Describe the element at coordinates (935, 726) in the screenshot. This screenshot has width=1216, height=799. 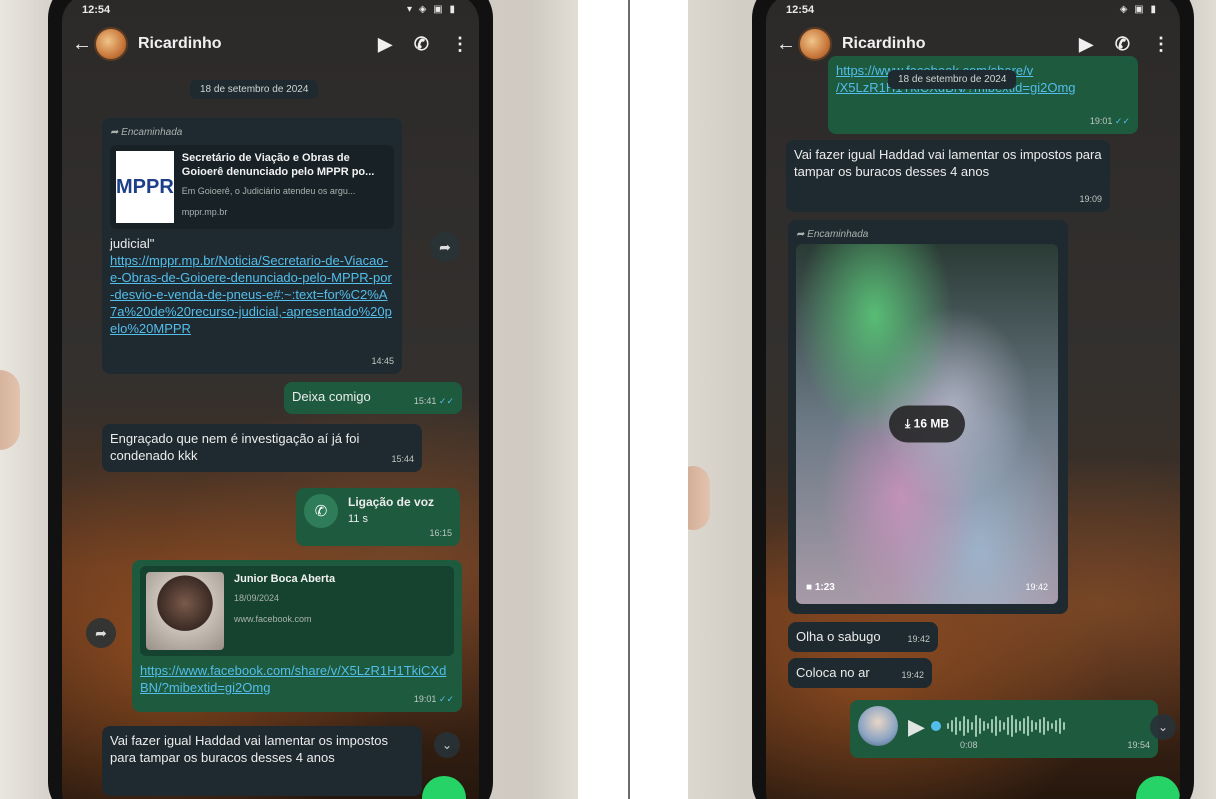
I see `audio-progress-dot` at that location.